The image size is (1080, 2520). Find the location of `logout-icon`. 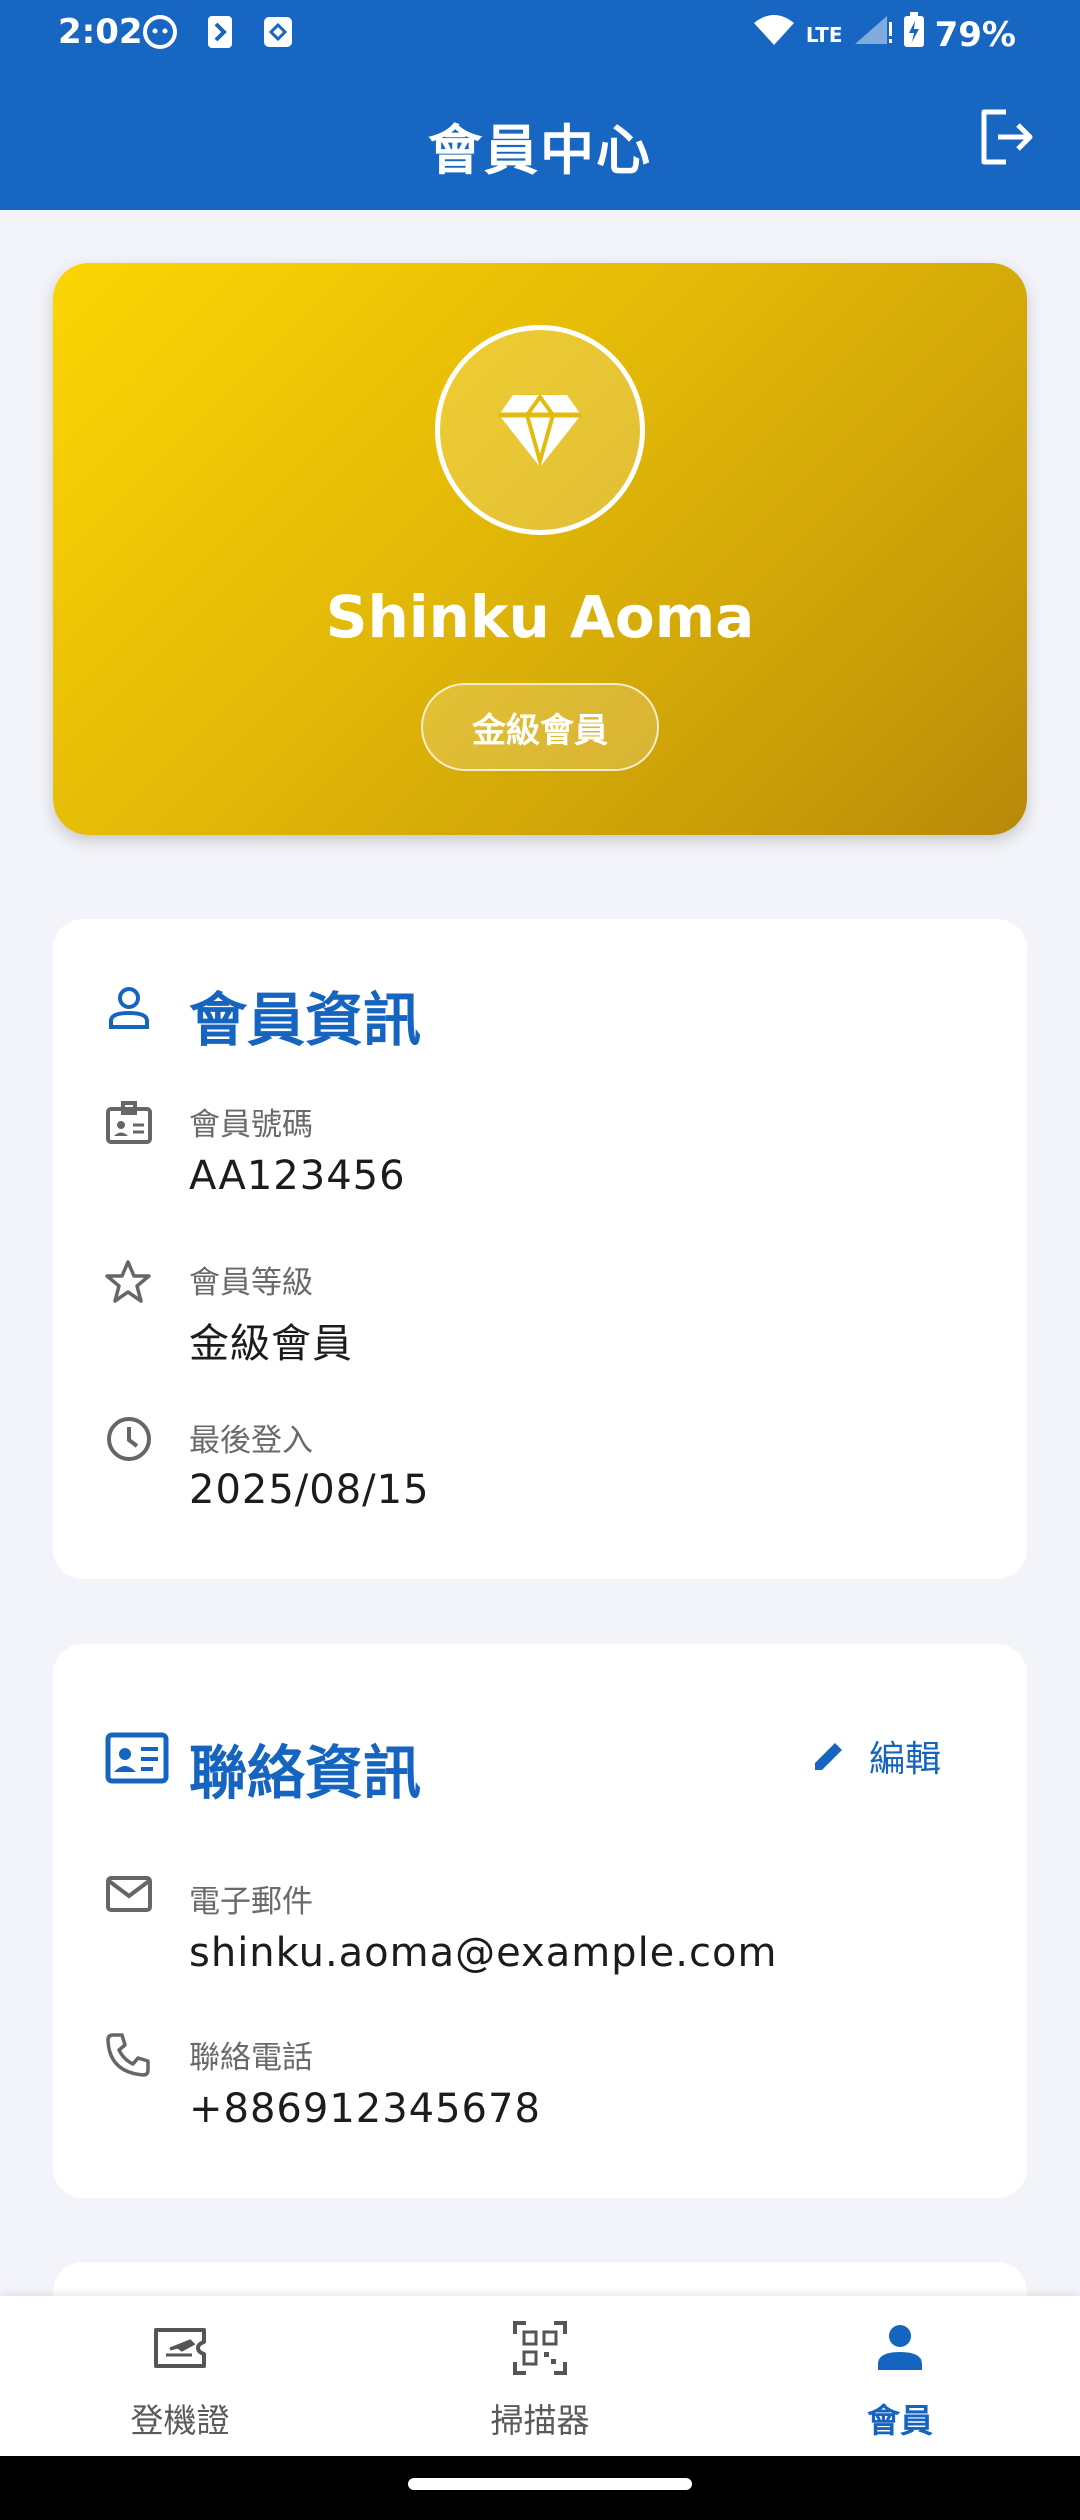

logout-icon is located at coordinates (1007, 137).